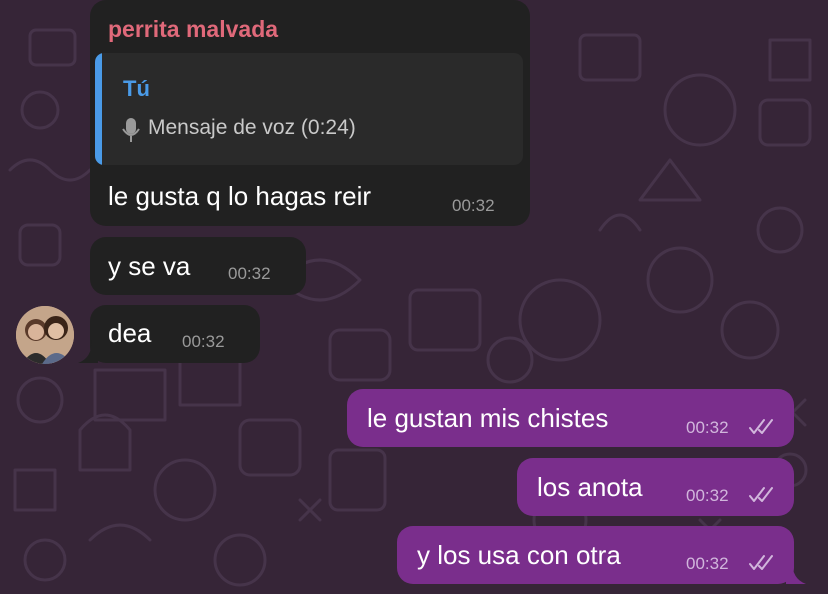  What do you see at coordinates (149, 266) in the screenshot?
I see `message-text: y se va` at bounding box center [149, 266].